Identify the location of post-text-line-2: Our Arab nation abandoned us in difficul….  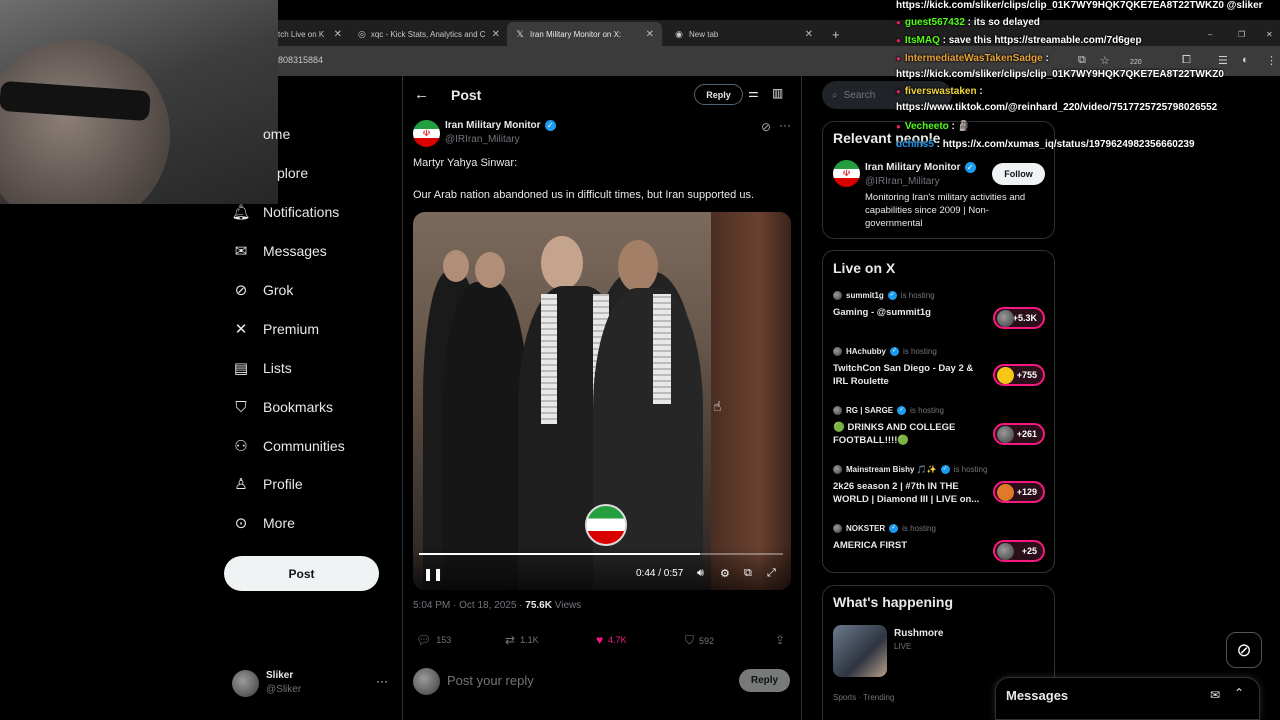
(584, 195).